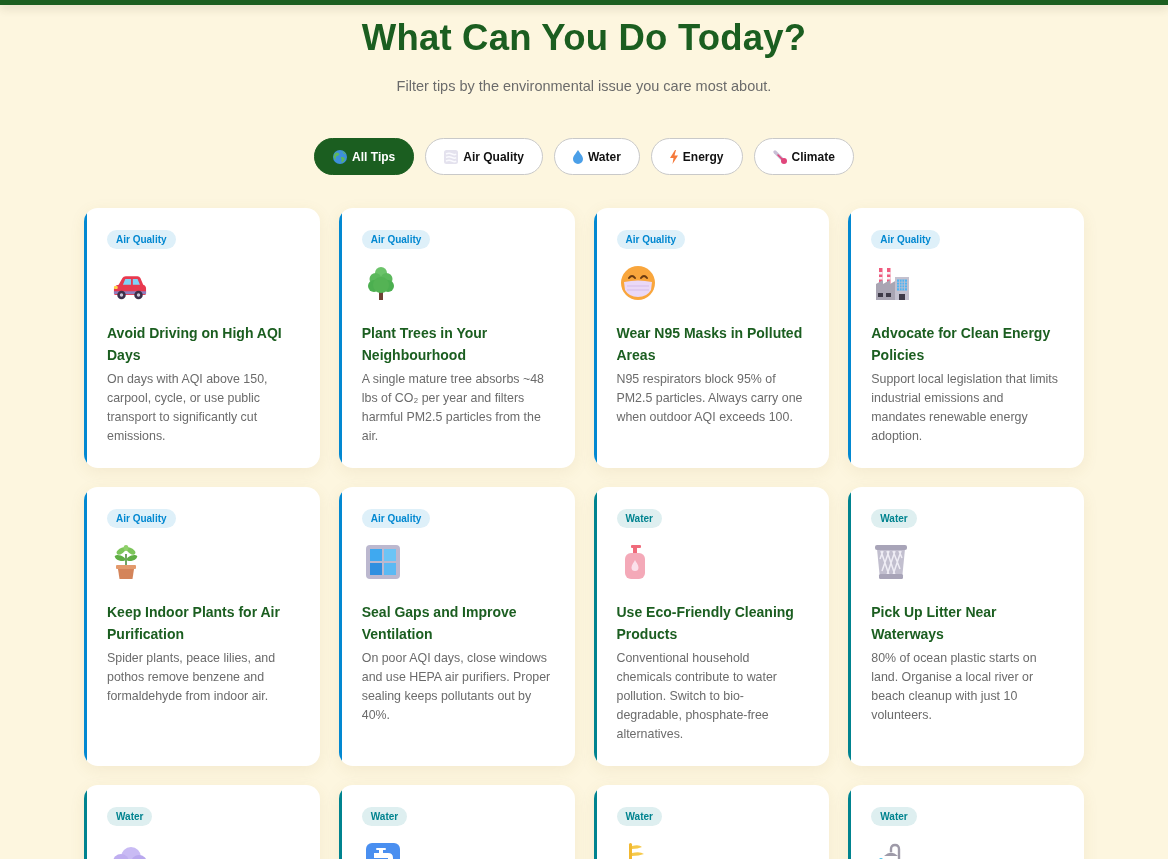 This screenshot has height=859, width=1168. What do you see at coordinates (584, 38) in the screenshot?
I see `page-title: What Can You Do Today?` at bounding box center [584, 38].